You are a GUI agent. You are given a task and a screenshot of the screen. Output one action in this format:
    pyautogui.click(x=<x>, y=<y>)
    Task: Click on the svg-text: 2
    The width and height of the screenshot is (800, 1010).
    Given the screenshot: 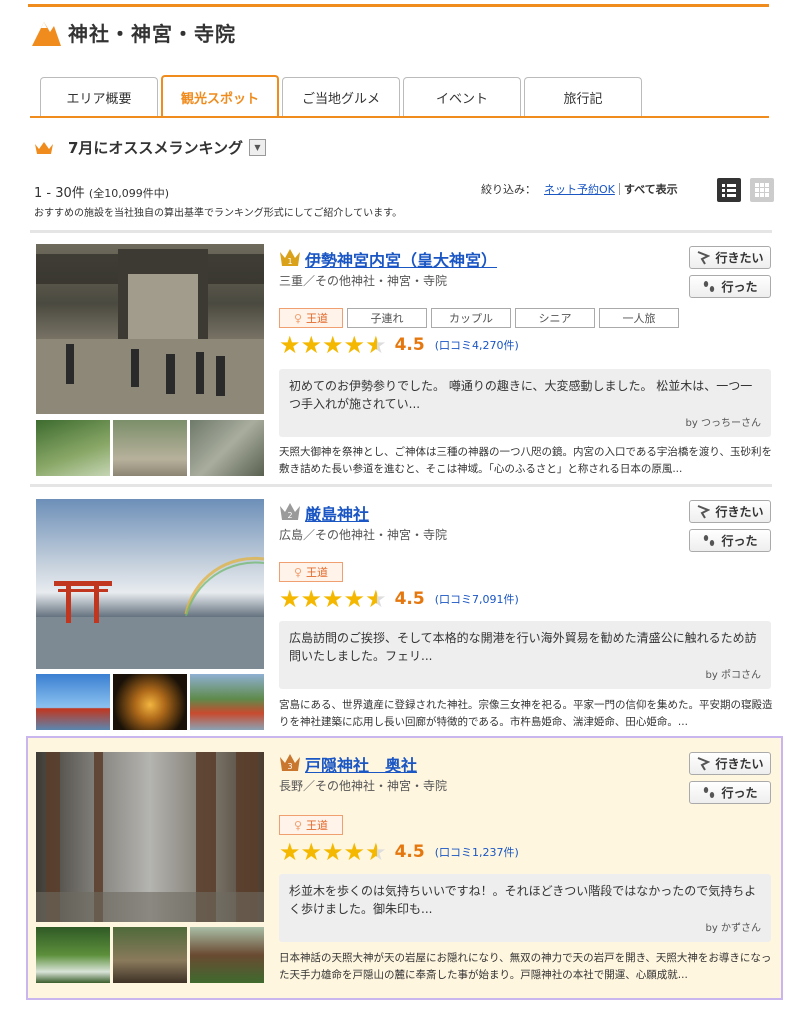 What is the action you would take?
    pyautogui.click(x=289, y=515)
    